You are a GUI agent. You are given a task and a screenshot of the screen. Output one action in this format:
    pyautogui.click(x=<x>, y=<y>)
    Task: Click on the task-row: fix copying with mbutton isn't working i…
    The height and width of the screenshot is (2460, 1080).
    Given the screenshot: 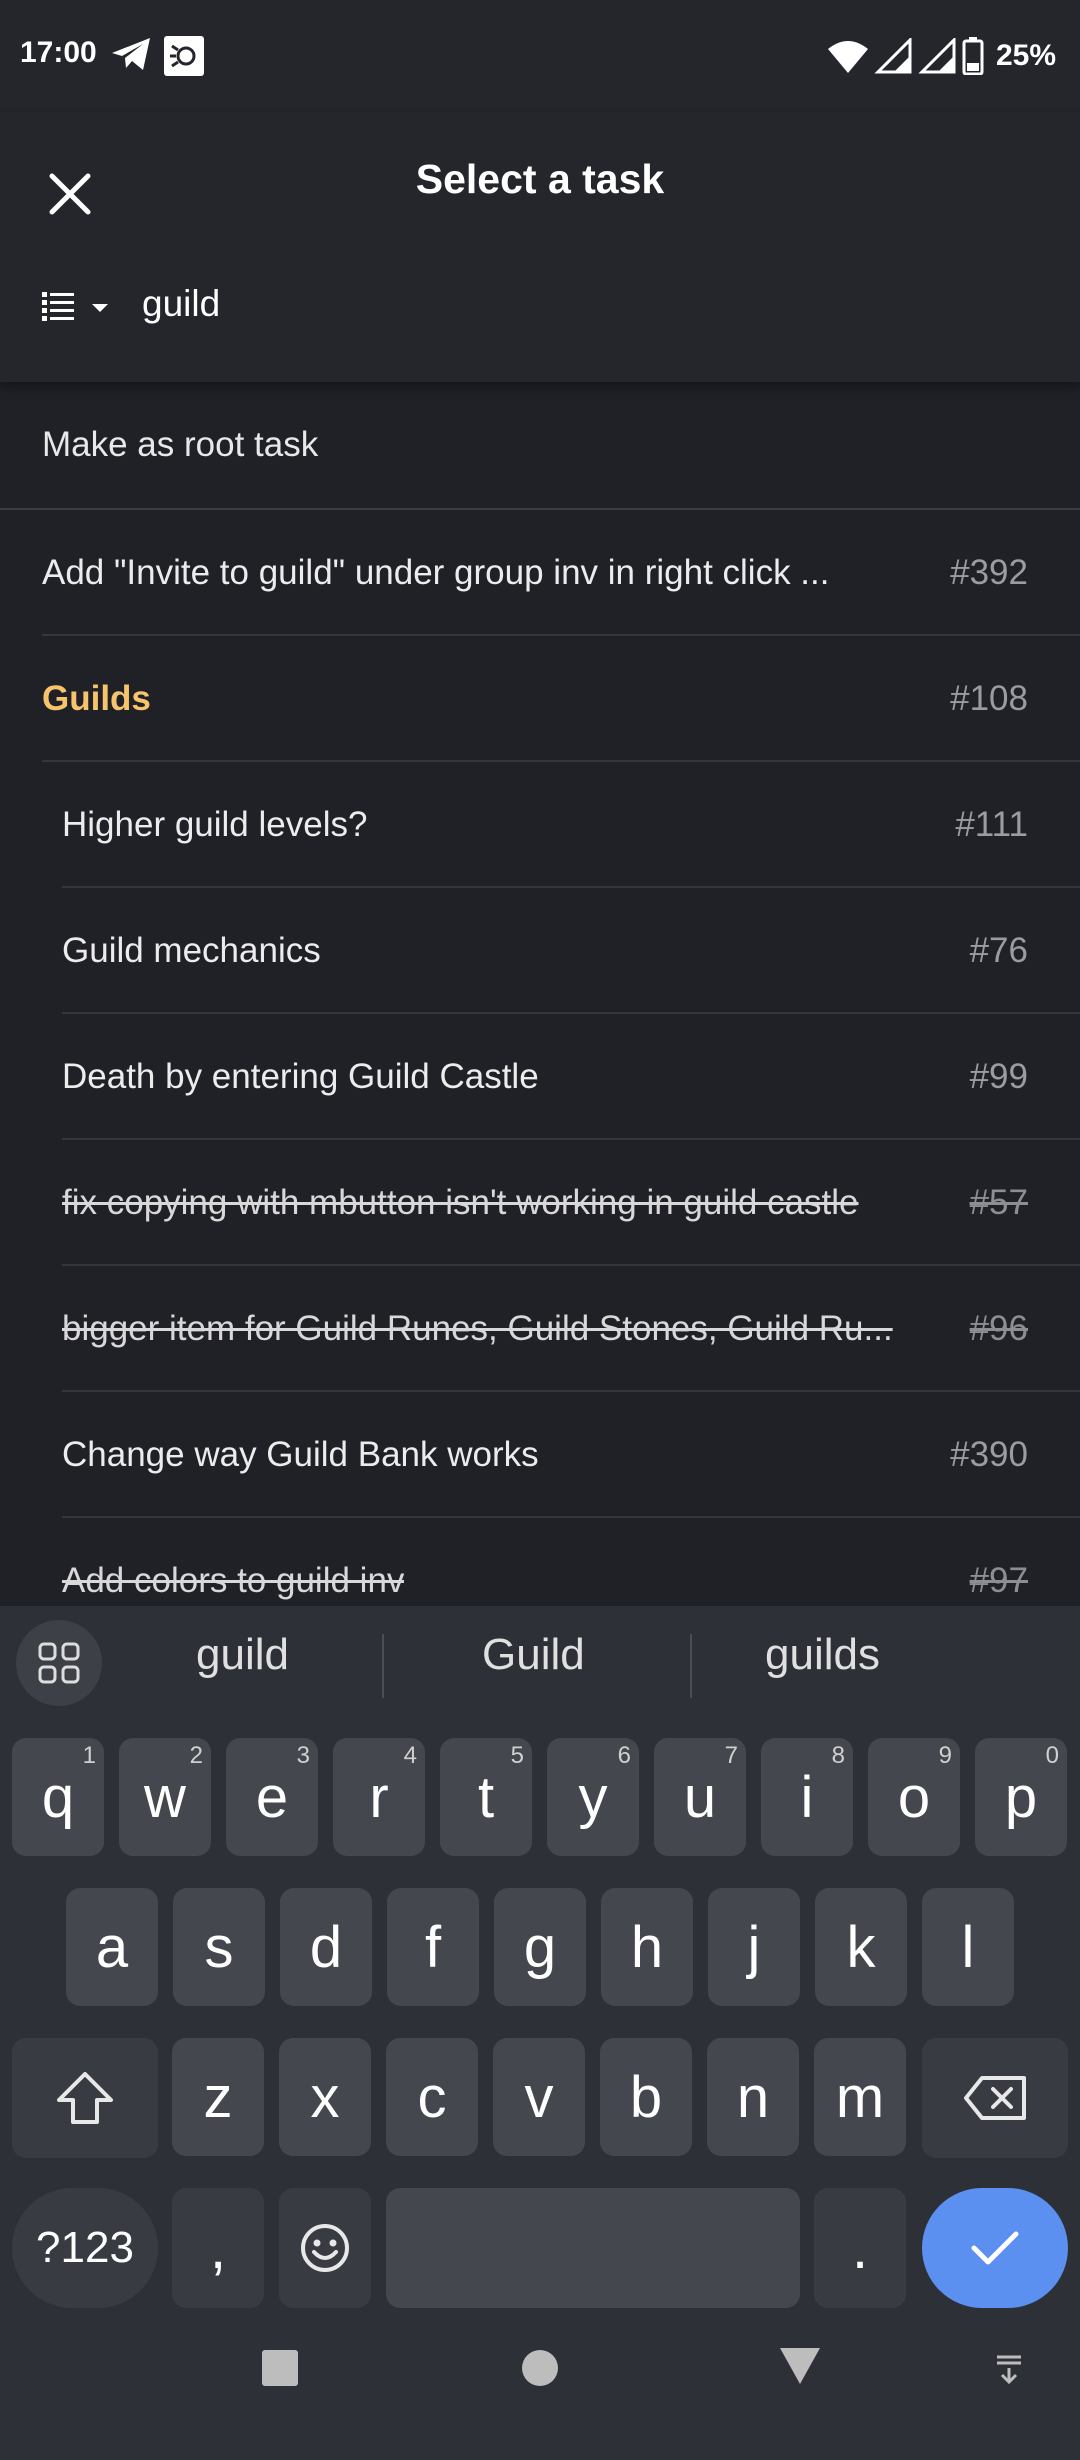 What is the action you would take?
    pyautogui.click(x=540, y=1203)
    